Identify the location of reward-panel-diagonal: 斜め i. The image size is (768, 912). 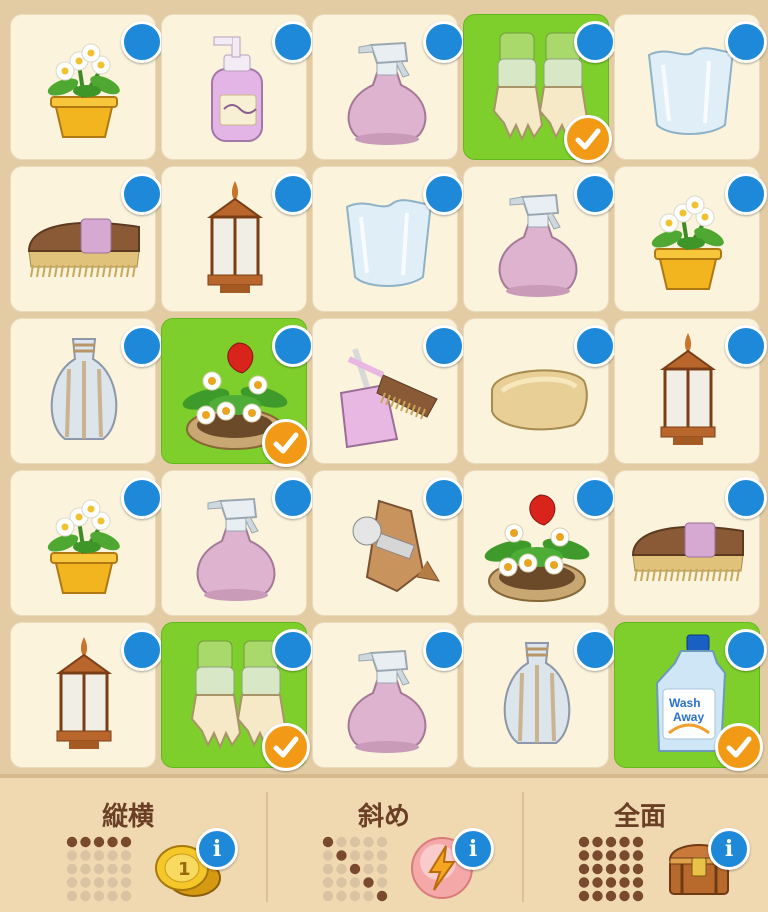
(384, 845).